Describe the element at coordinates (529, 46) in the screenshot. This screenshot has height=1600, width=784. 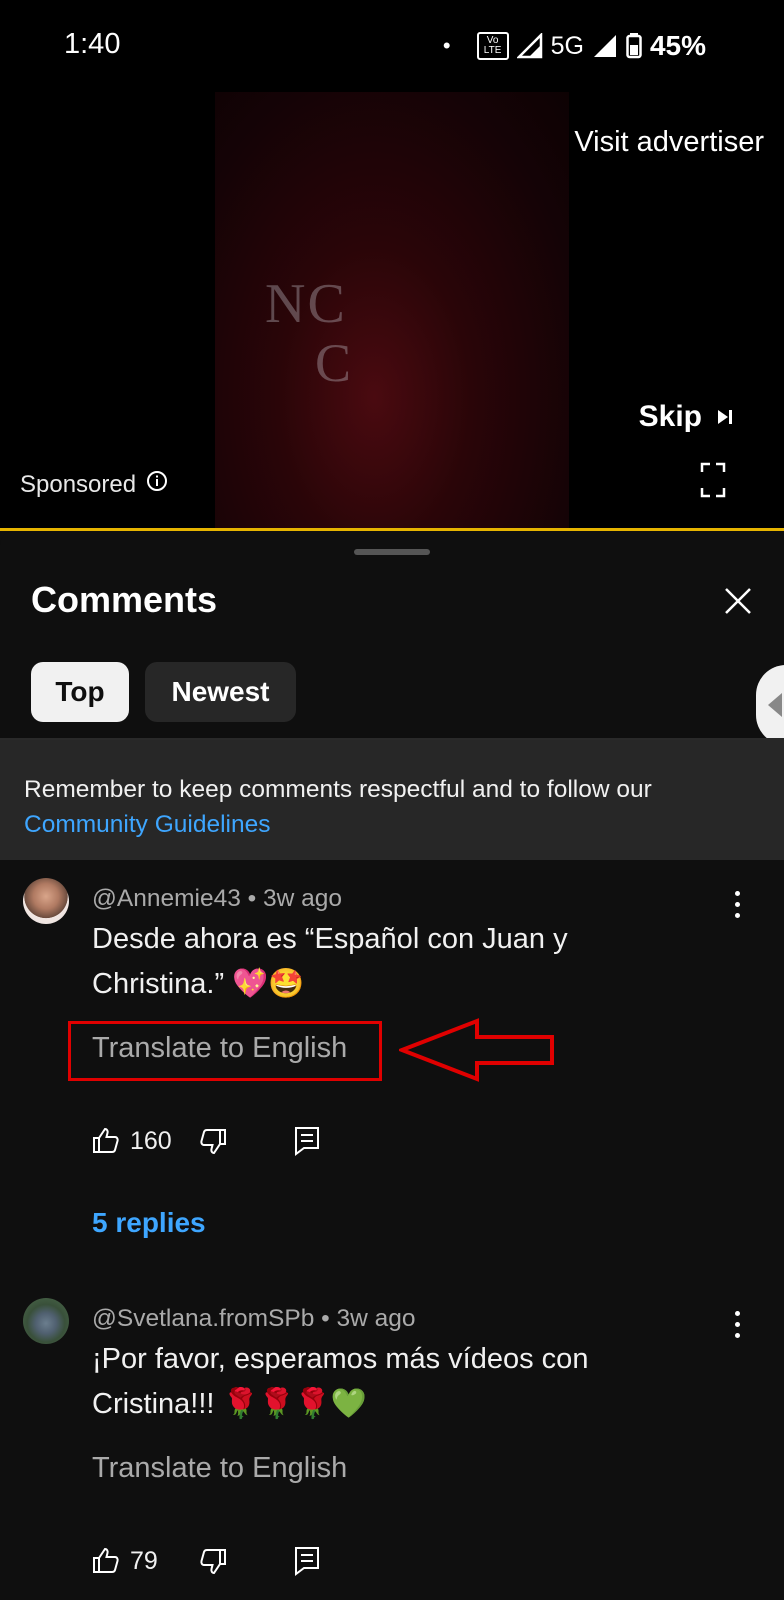
I see `signal-icon-sim2` at that location.